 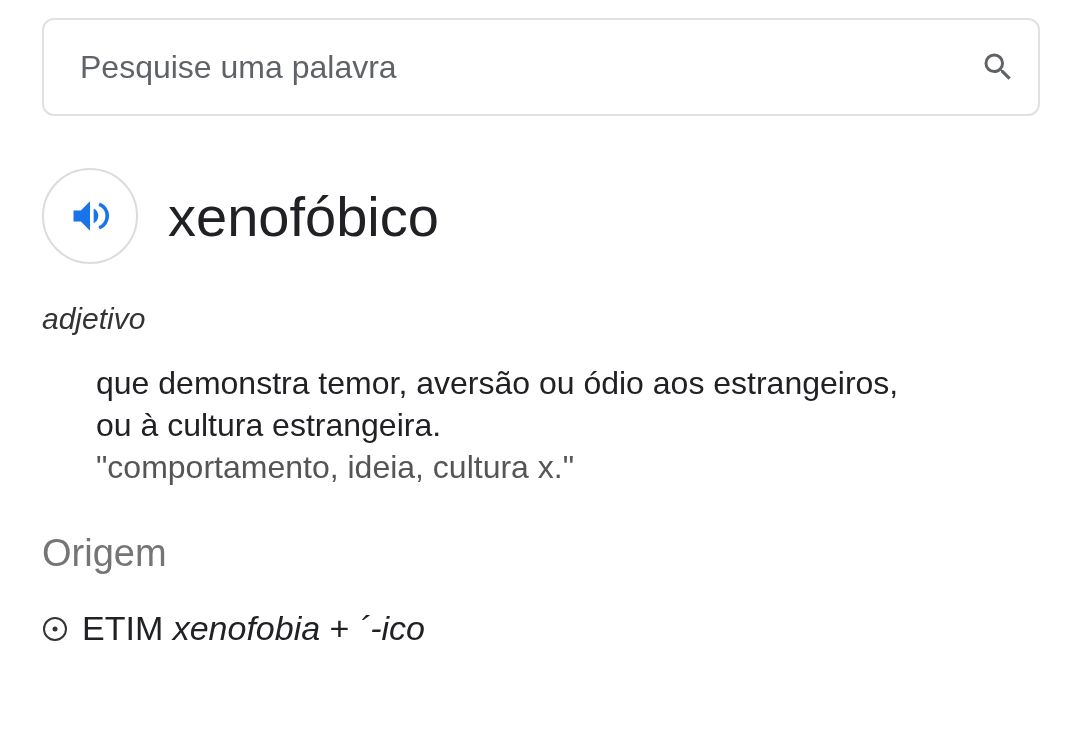 I want to click on example-text: "comportamento, ideia, cultura x.", so click(x=336, y=467).